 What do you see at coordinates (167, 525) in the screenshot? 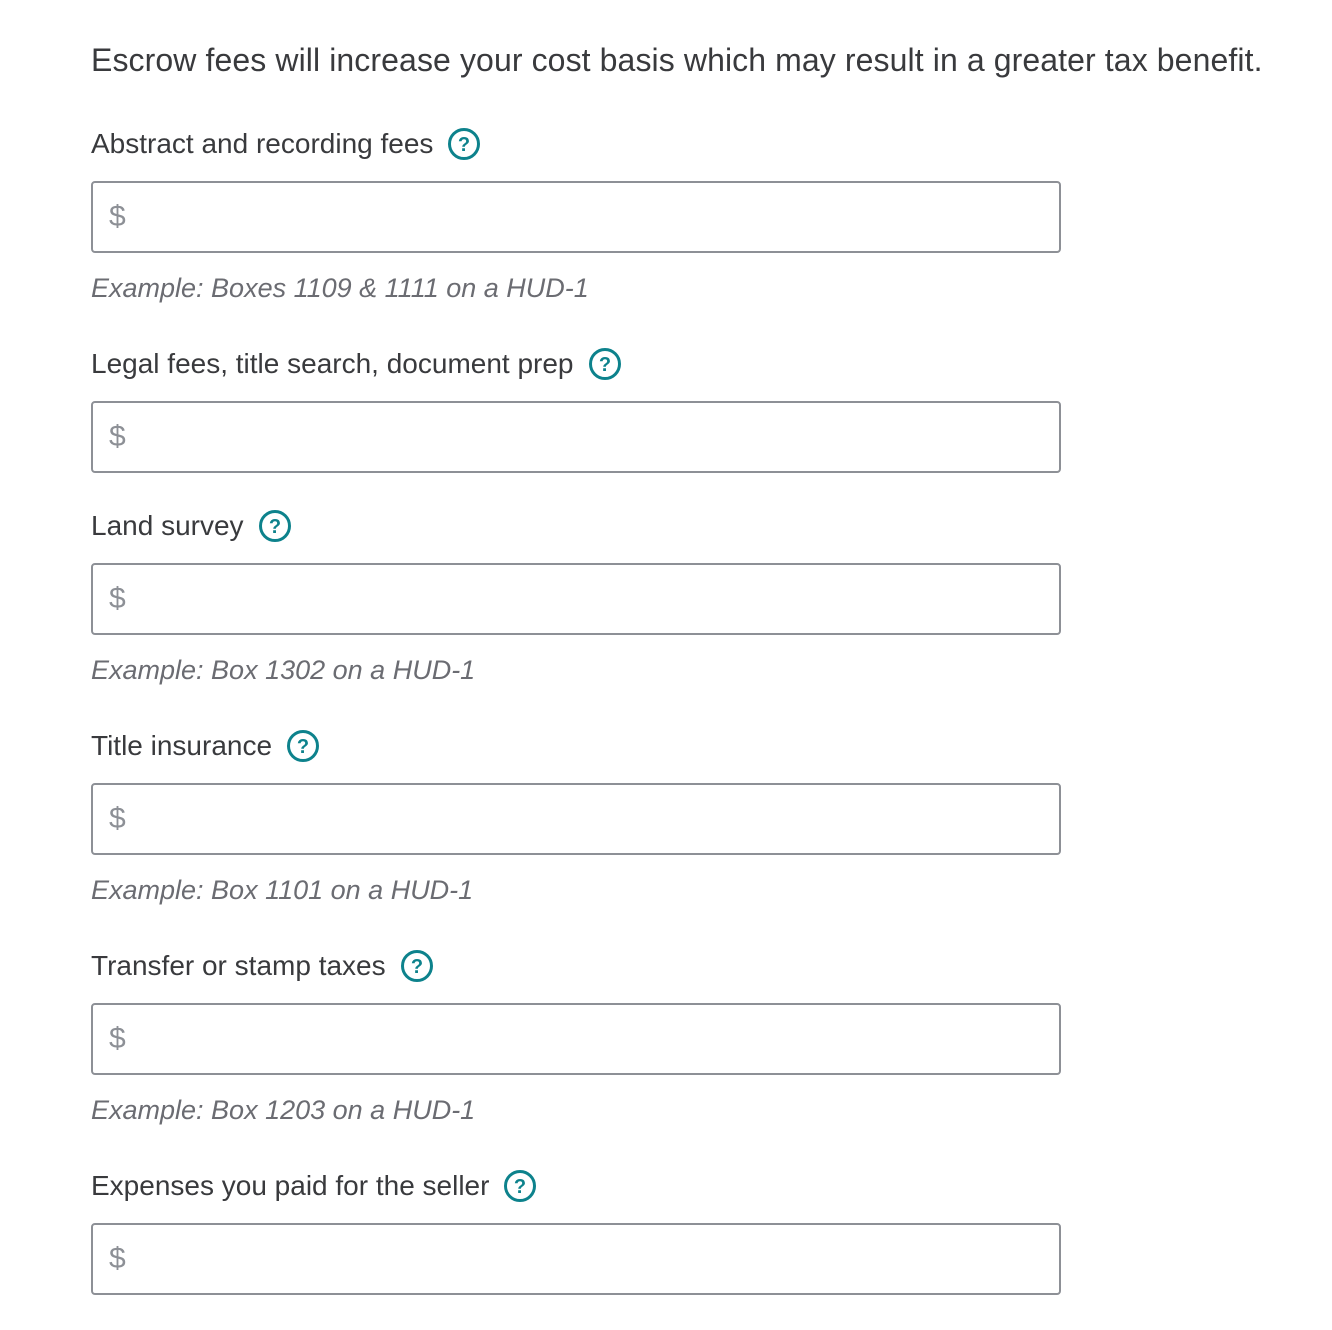
I see `field-label: Land survey` at bounding box center [167, 525].